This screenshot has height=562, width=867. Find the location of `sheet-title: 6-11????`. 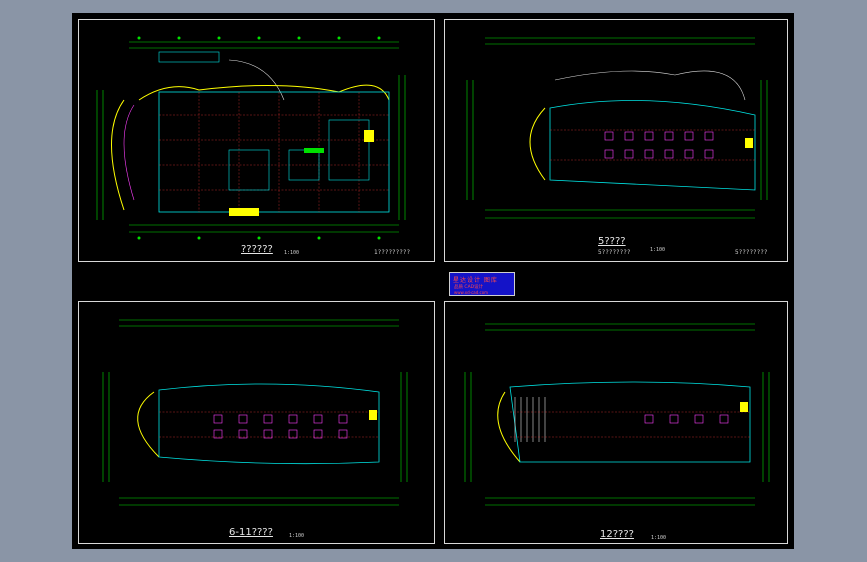

sheet-title: 6-11???? is located at coordinates (251, 532).